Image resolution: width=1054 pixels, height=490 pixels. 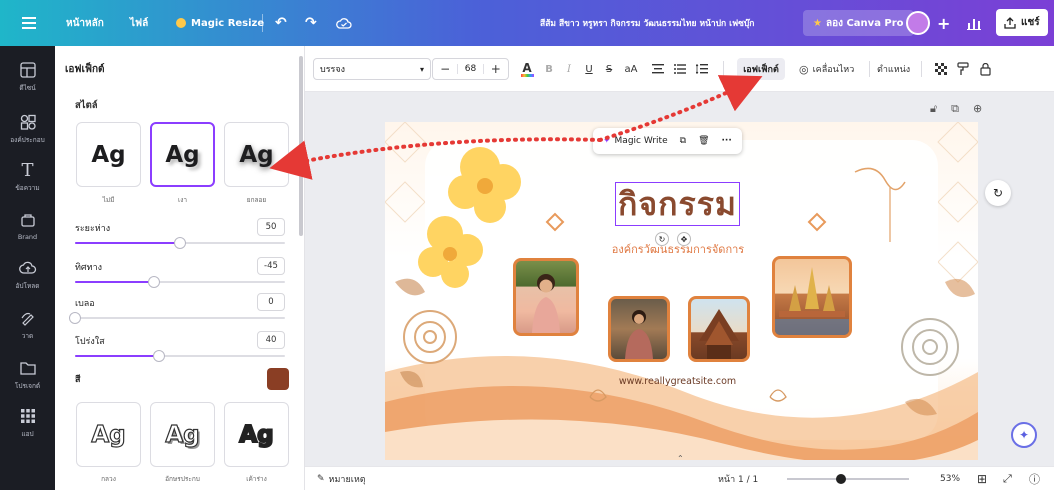 What do you see at coordinates (955, 109) in the screenshot?
I see `duplicate-page-icon: ⧉` at bounding box center [955, 109].